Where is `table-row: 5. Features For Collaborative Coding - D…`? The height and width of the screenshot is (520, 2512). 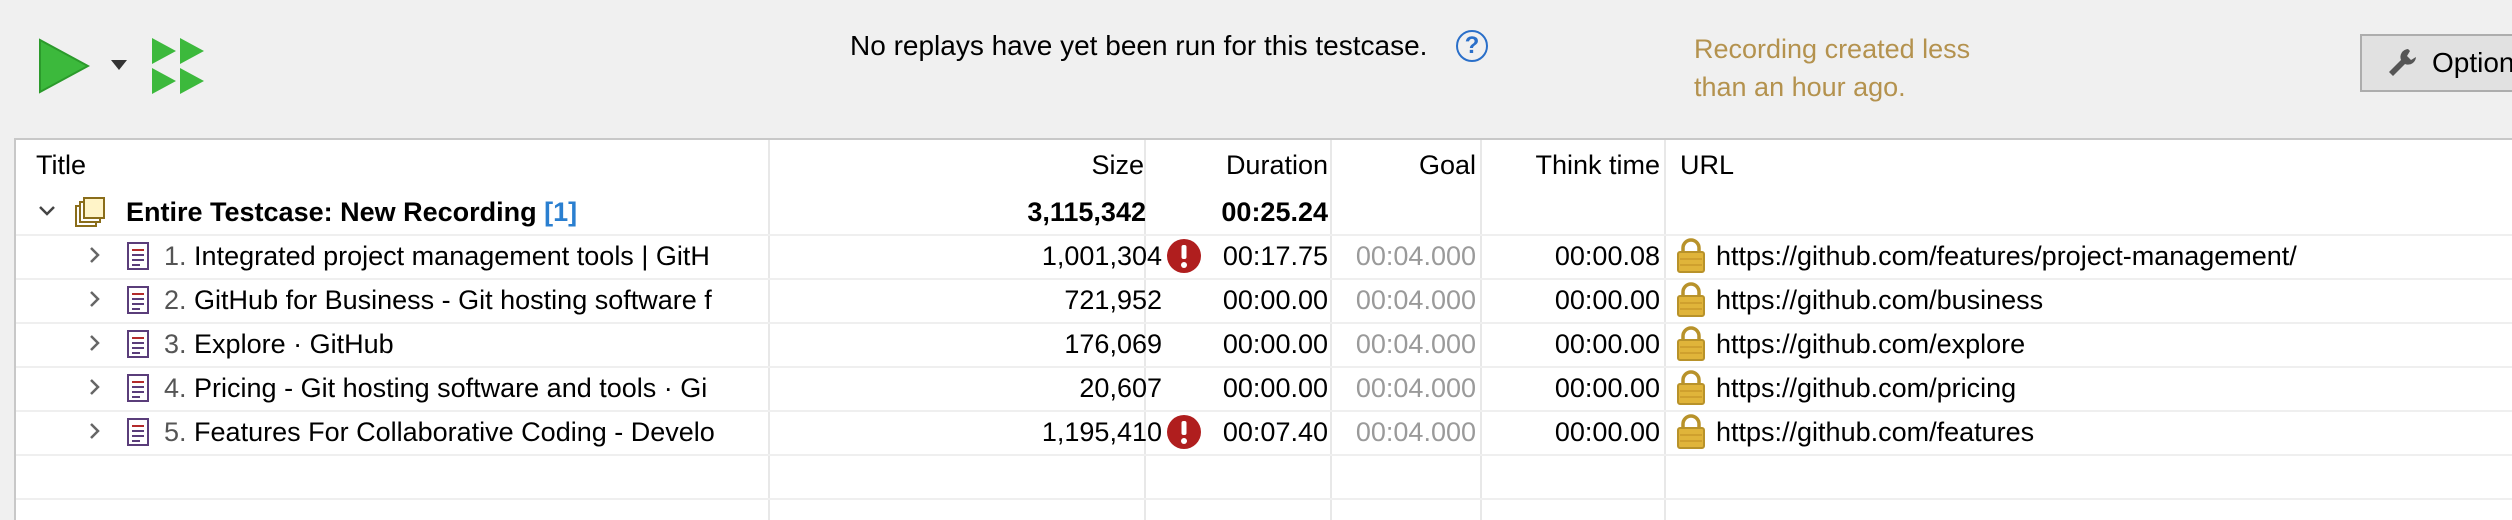 table-row: 5. Features For Collaborative Coding - D… is located at coordinates (1264, 432).